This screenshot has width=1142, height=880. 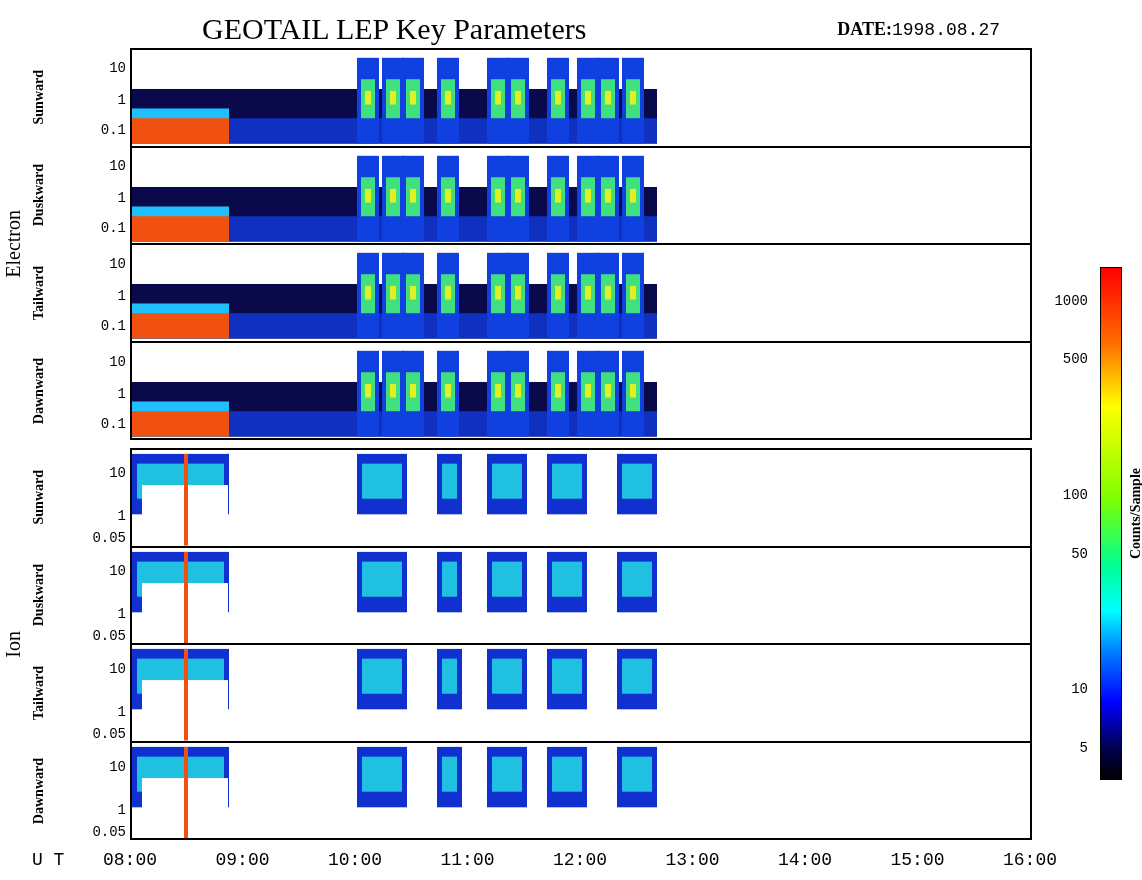 I want to click on chart-title: GEOTAIL LEP Key Parameters, so click(x=394, y=29).